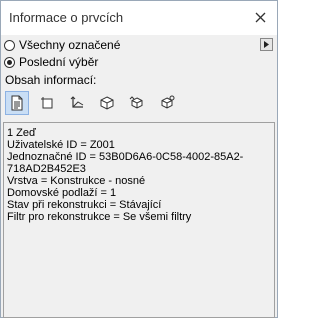 The width and height of the screenshot is (320, 318). What do you see at coordinates (46, 169) in the screenshot?
I see `info-line: 718AD2B452E3` at bounding box center [46, 169].